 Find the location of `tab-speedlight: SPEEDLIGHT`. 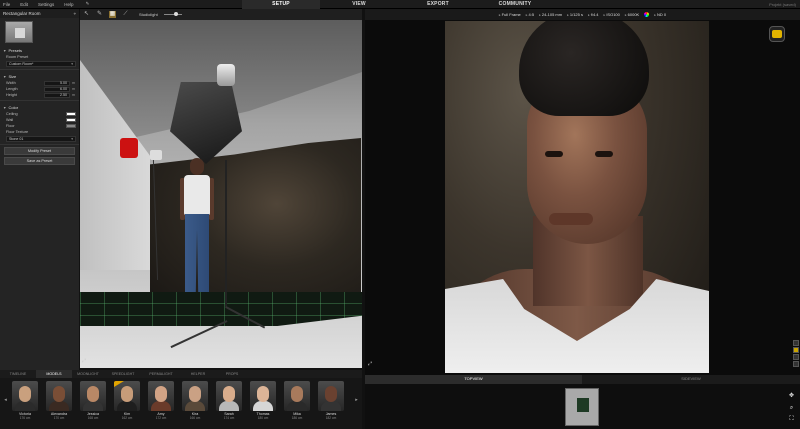

tab-speedlight: SPEEDLIGHT is located at coordinates (123, 374).